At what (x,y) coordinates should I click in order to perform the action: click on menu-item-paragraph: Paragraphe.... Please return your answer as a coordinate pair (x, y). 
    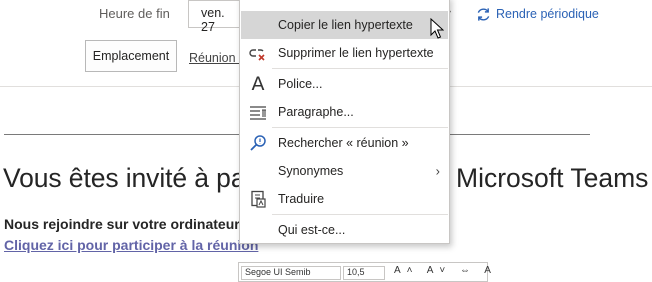
    Looking at the image, I should click on (344, 112).